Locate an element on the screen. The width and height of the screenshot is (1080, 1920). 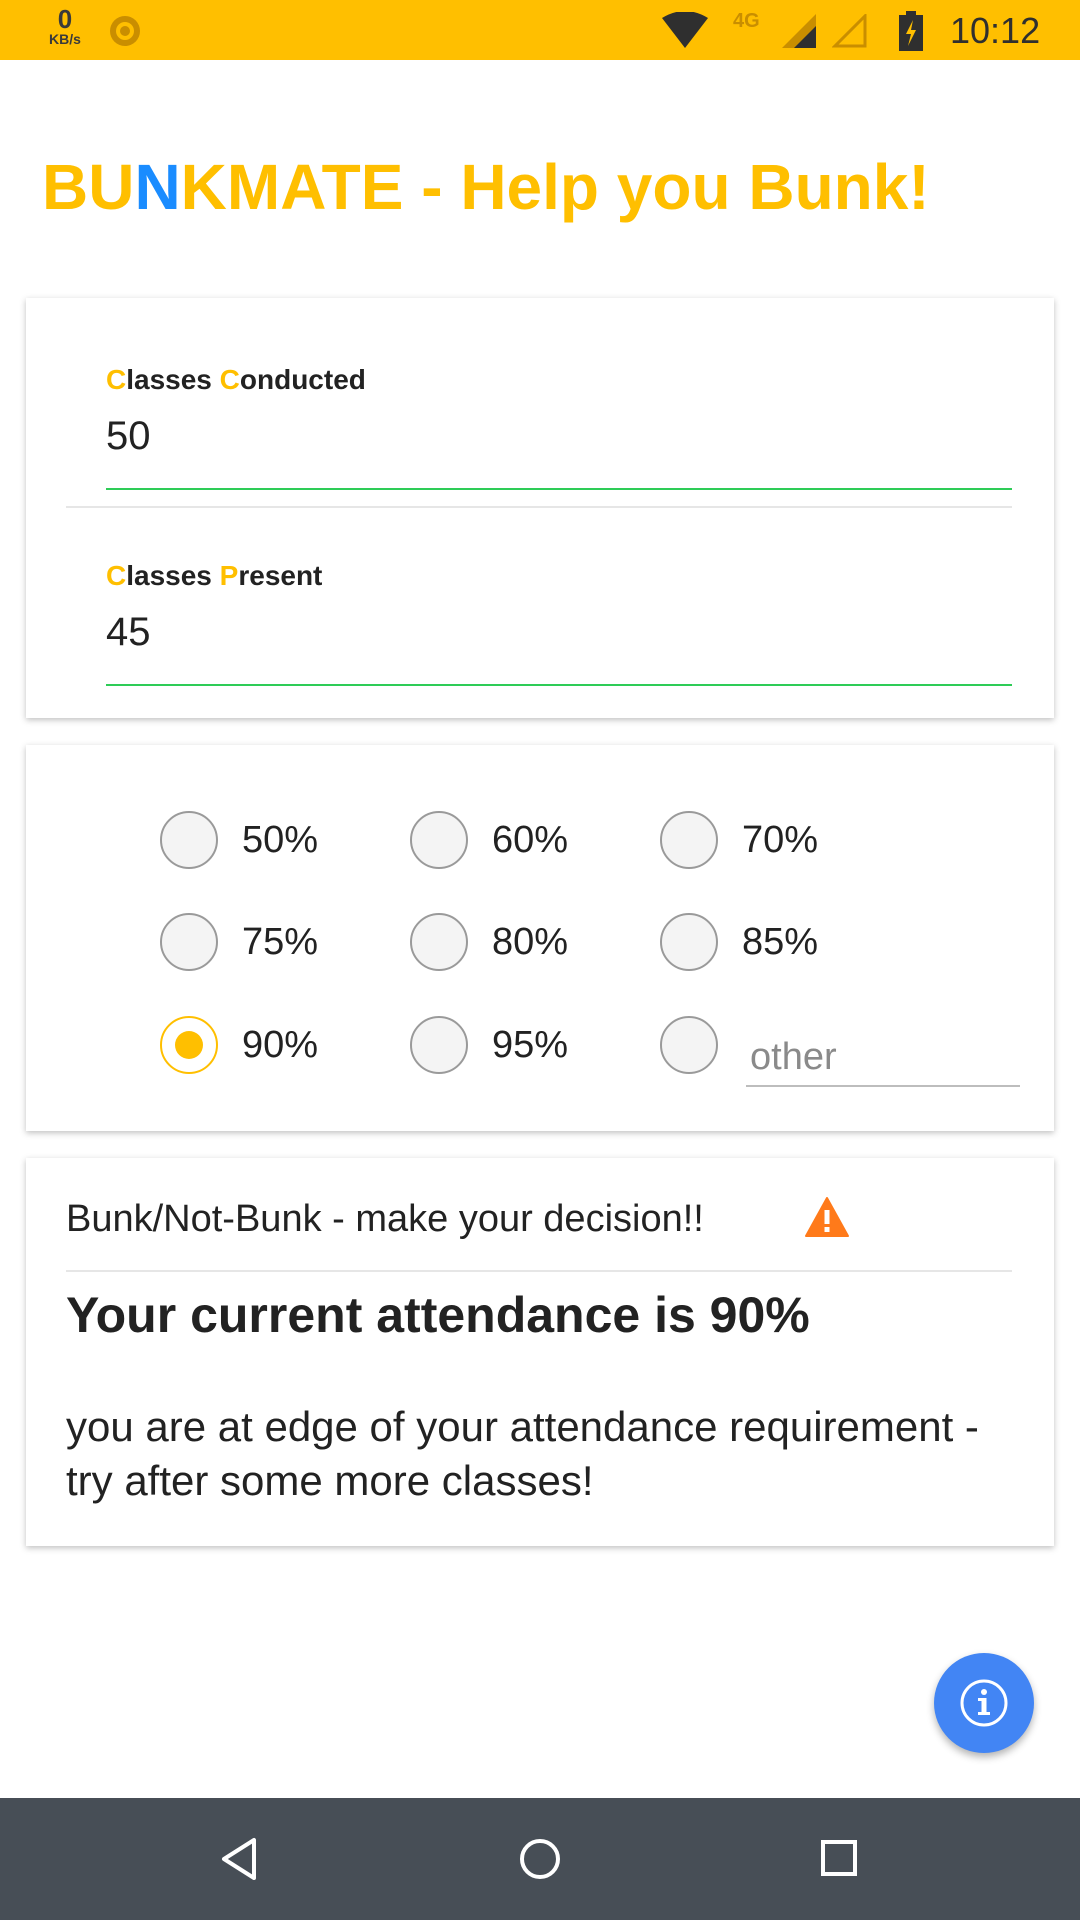
classes-present-input is located at coordinates (559, 632).